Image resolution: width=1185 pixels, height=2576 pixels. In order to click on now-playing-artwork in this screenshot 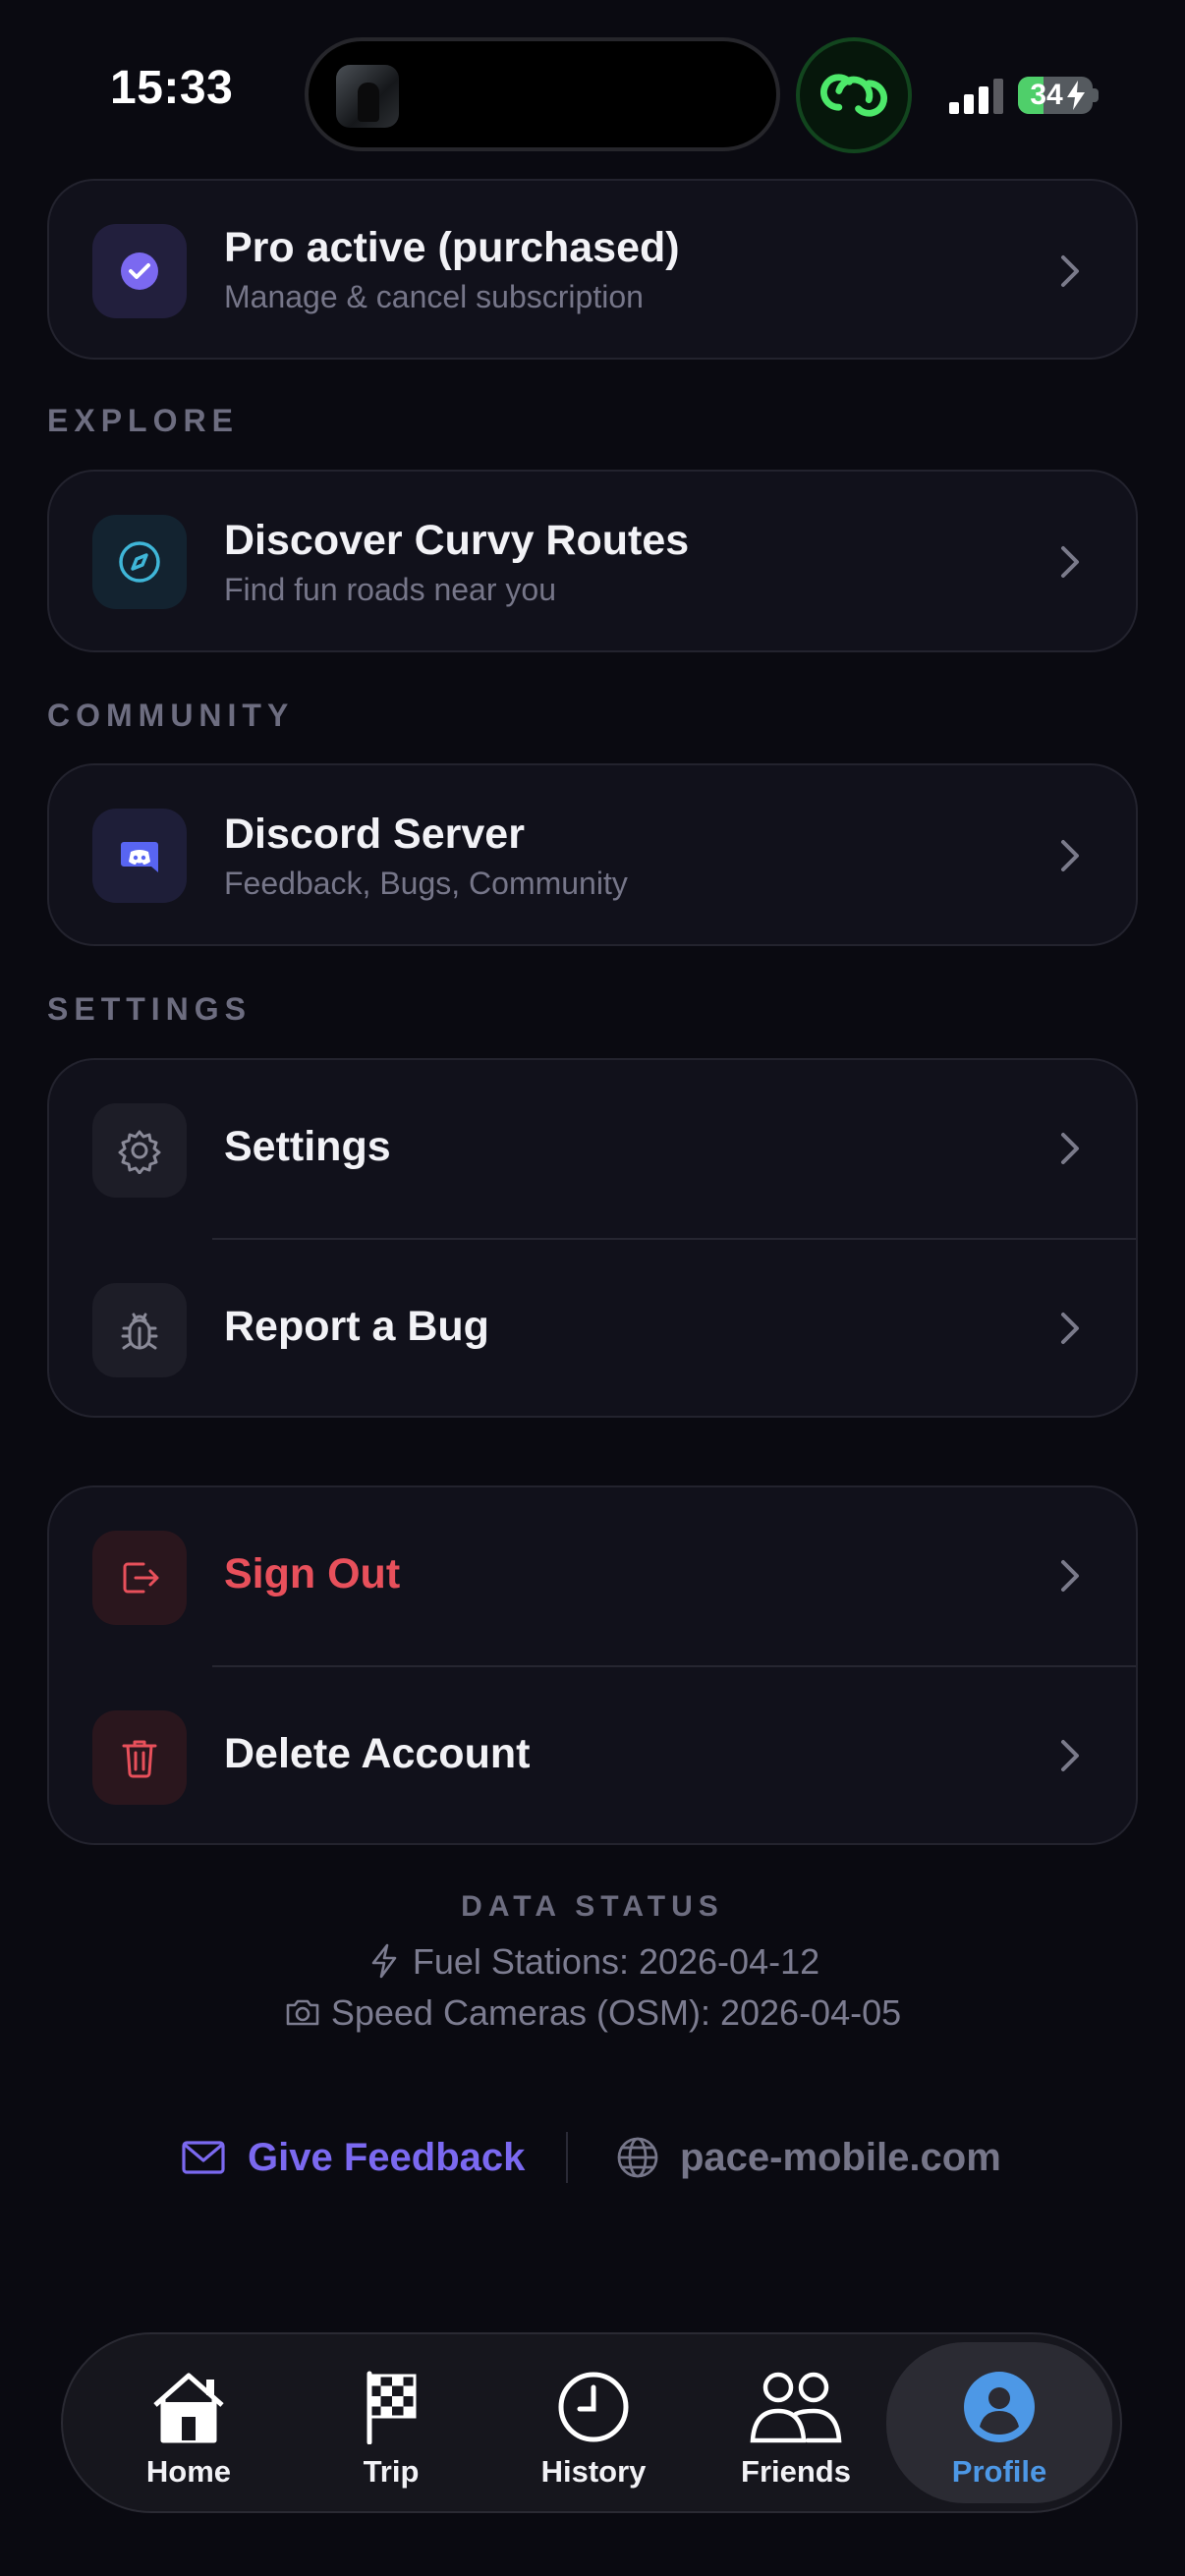, I will do `click(368, 96)`.